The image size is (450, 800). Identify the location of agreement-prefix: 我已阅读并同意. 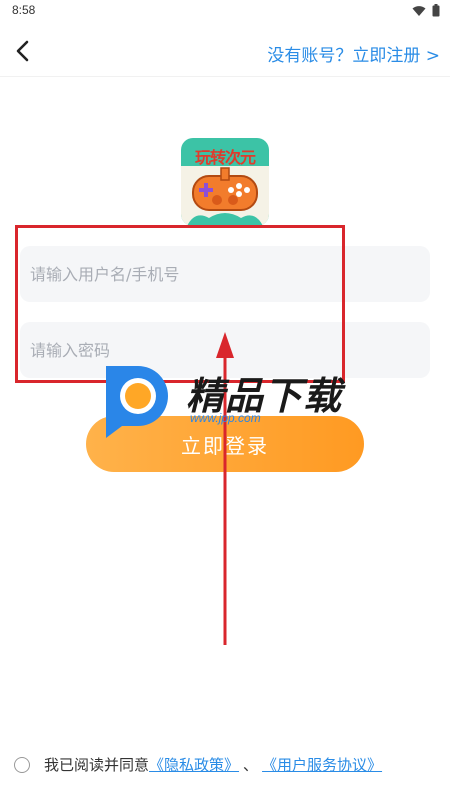
(97, 765).